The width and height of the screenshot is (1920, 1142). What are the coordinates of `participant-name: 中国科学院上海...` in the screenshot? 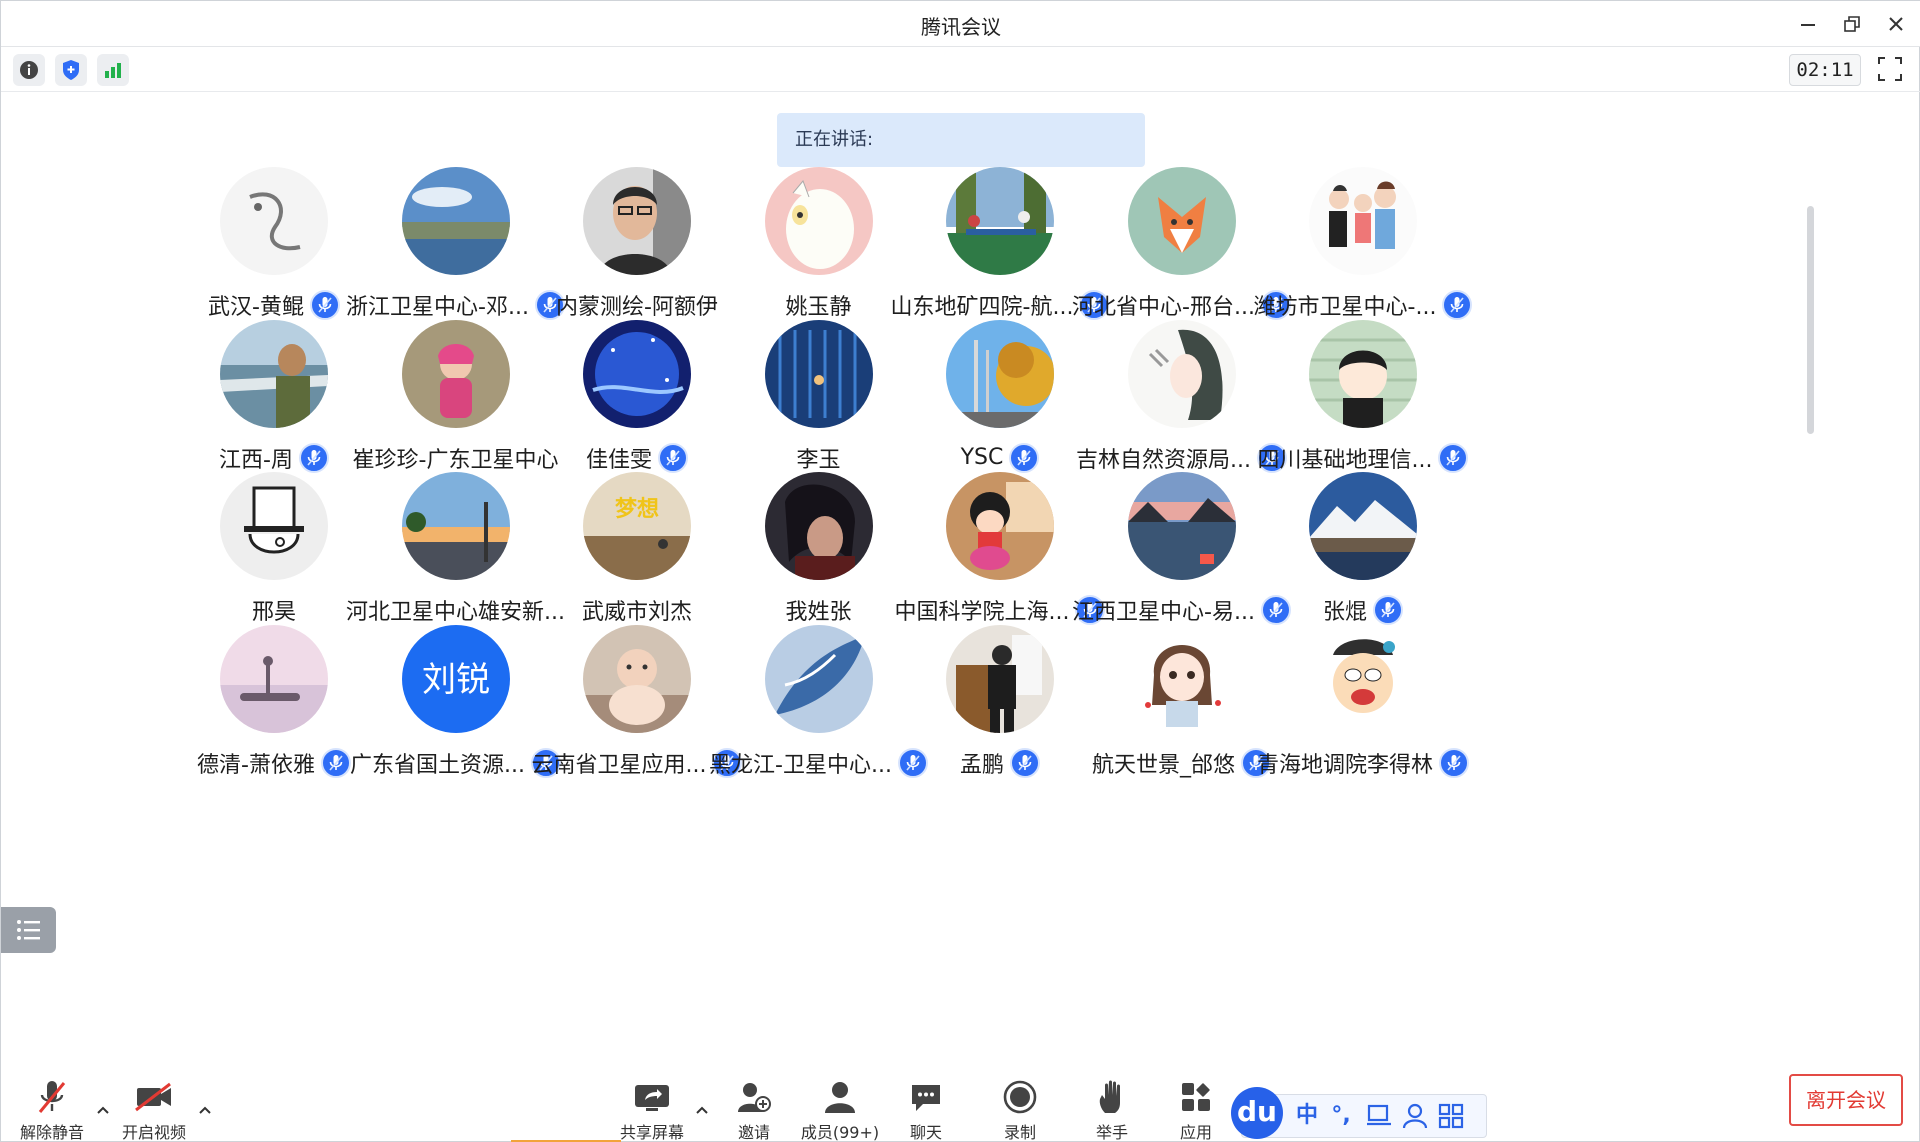 It's located at (982, 612).